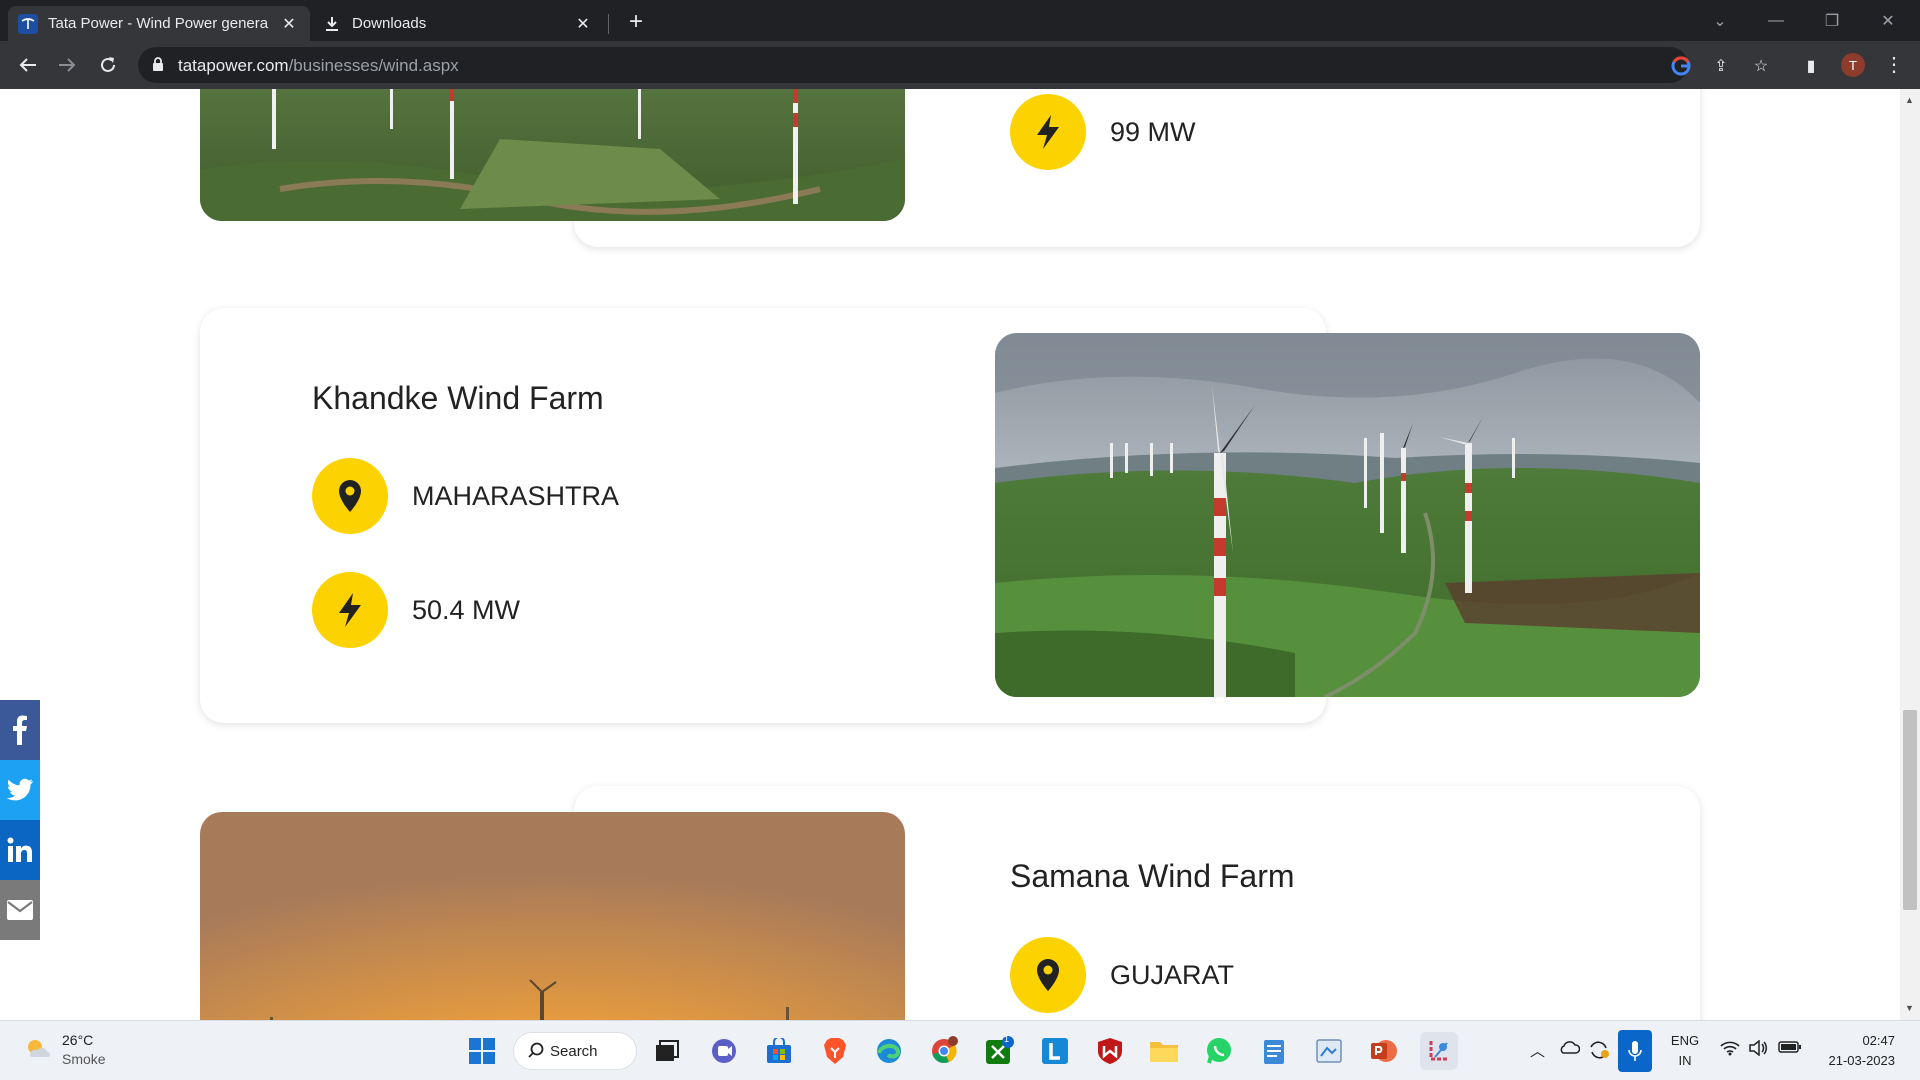 The height and width of the screenshot is (1080, 1920). What do you see at coordinates (1685, 1060) in the screenshot?
I see `language-secondary: IN` at bounding box center [1685, 1060].